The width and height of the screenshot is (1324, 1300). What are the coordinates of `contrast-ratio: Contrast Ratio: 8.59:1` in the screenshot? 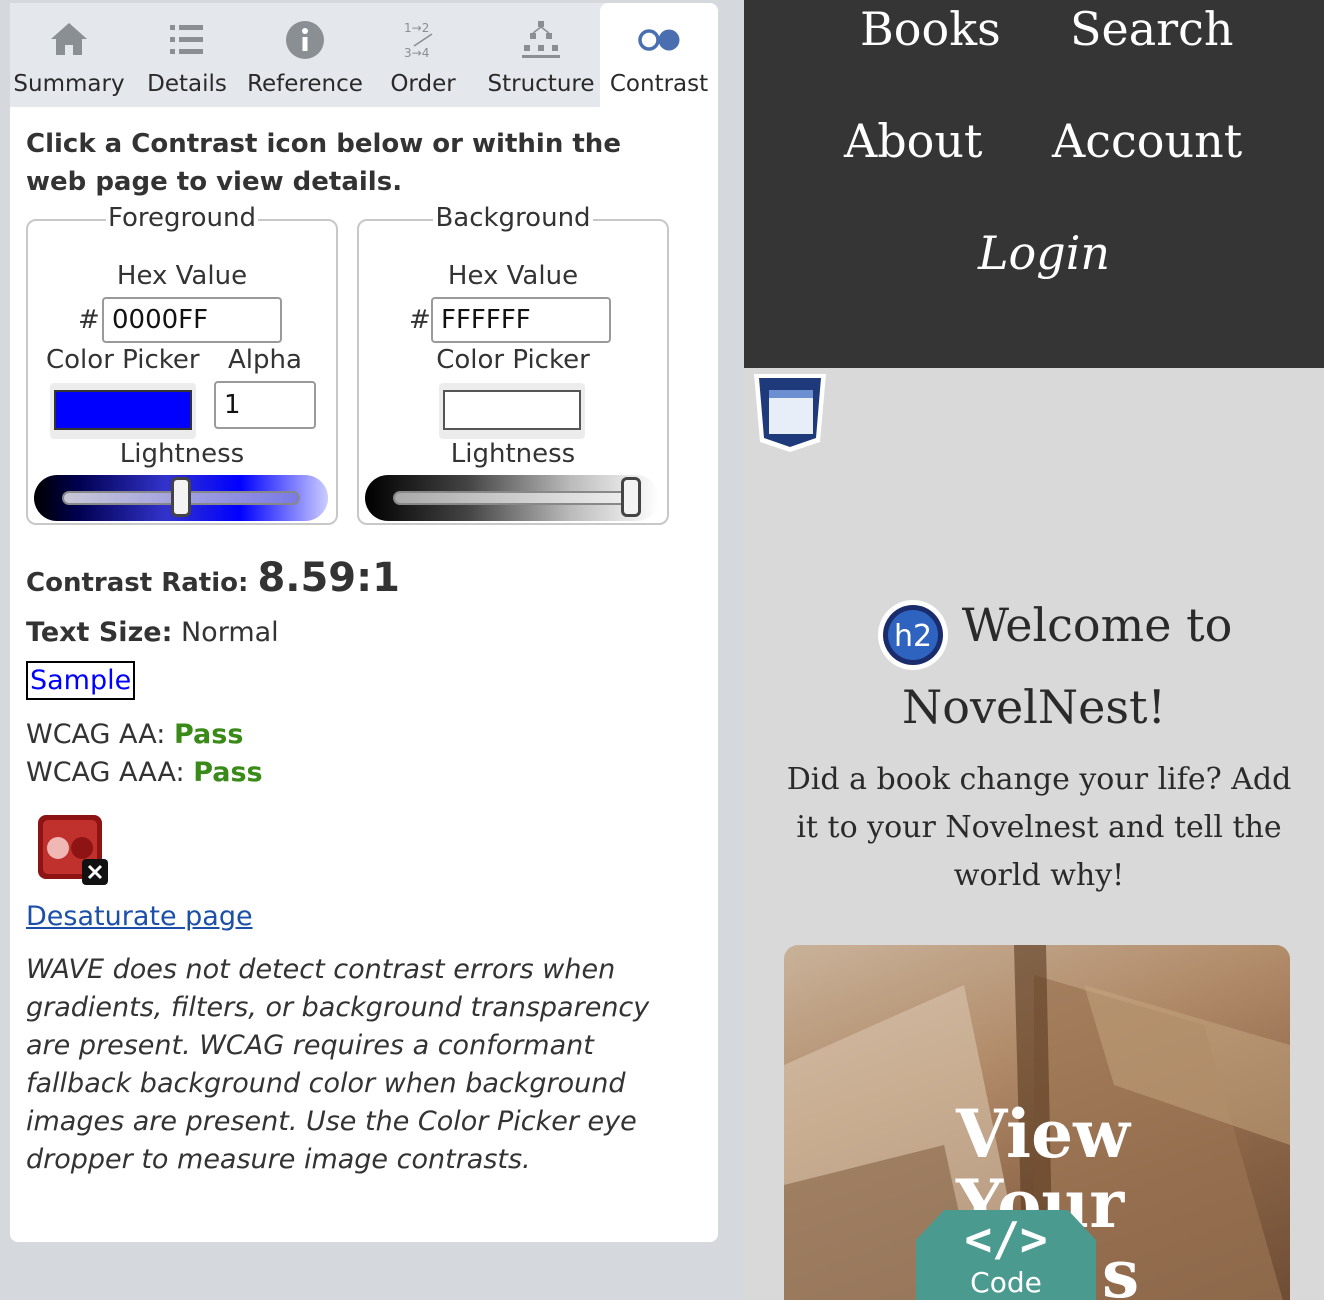 It's located at (213, 578).